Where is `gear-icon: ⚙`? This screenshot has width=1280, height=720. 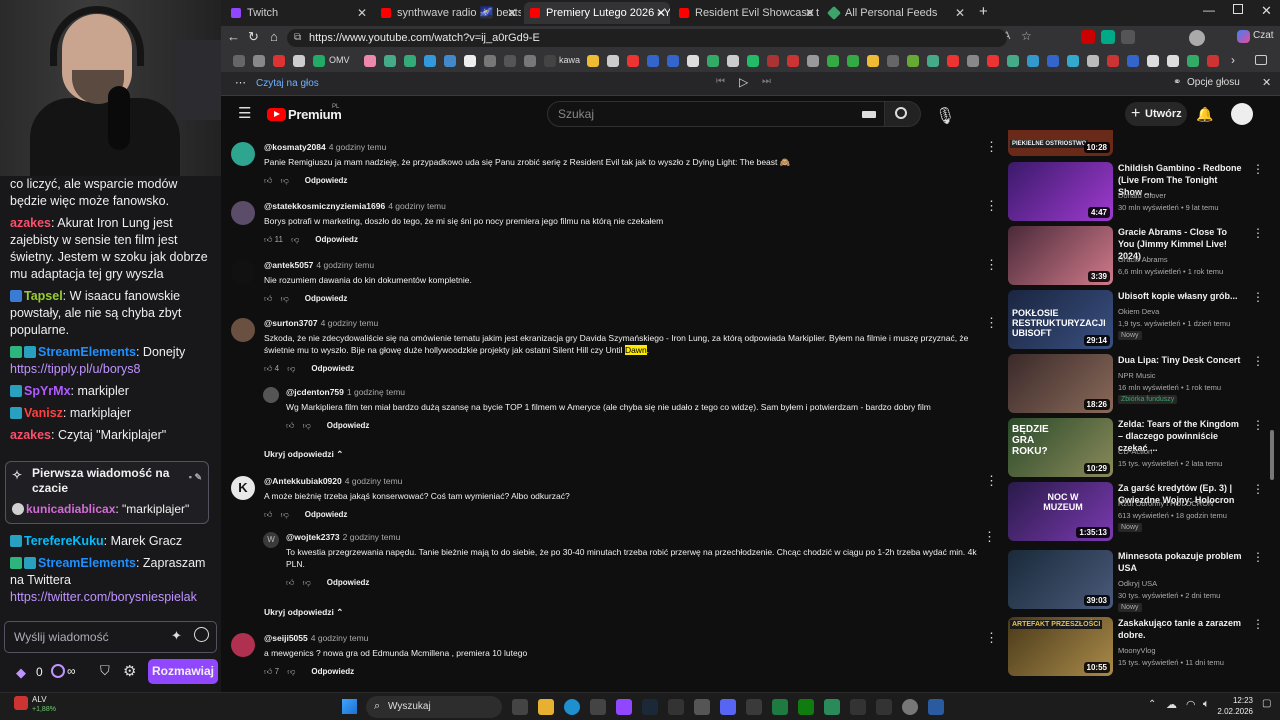
gear-icon: ⚙ is located at coordinates (129, 671).